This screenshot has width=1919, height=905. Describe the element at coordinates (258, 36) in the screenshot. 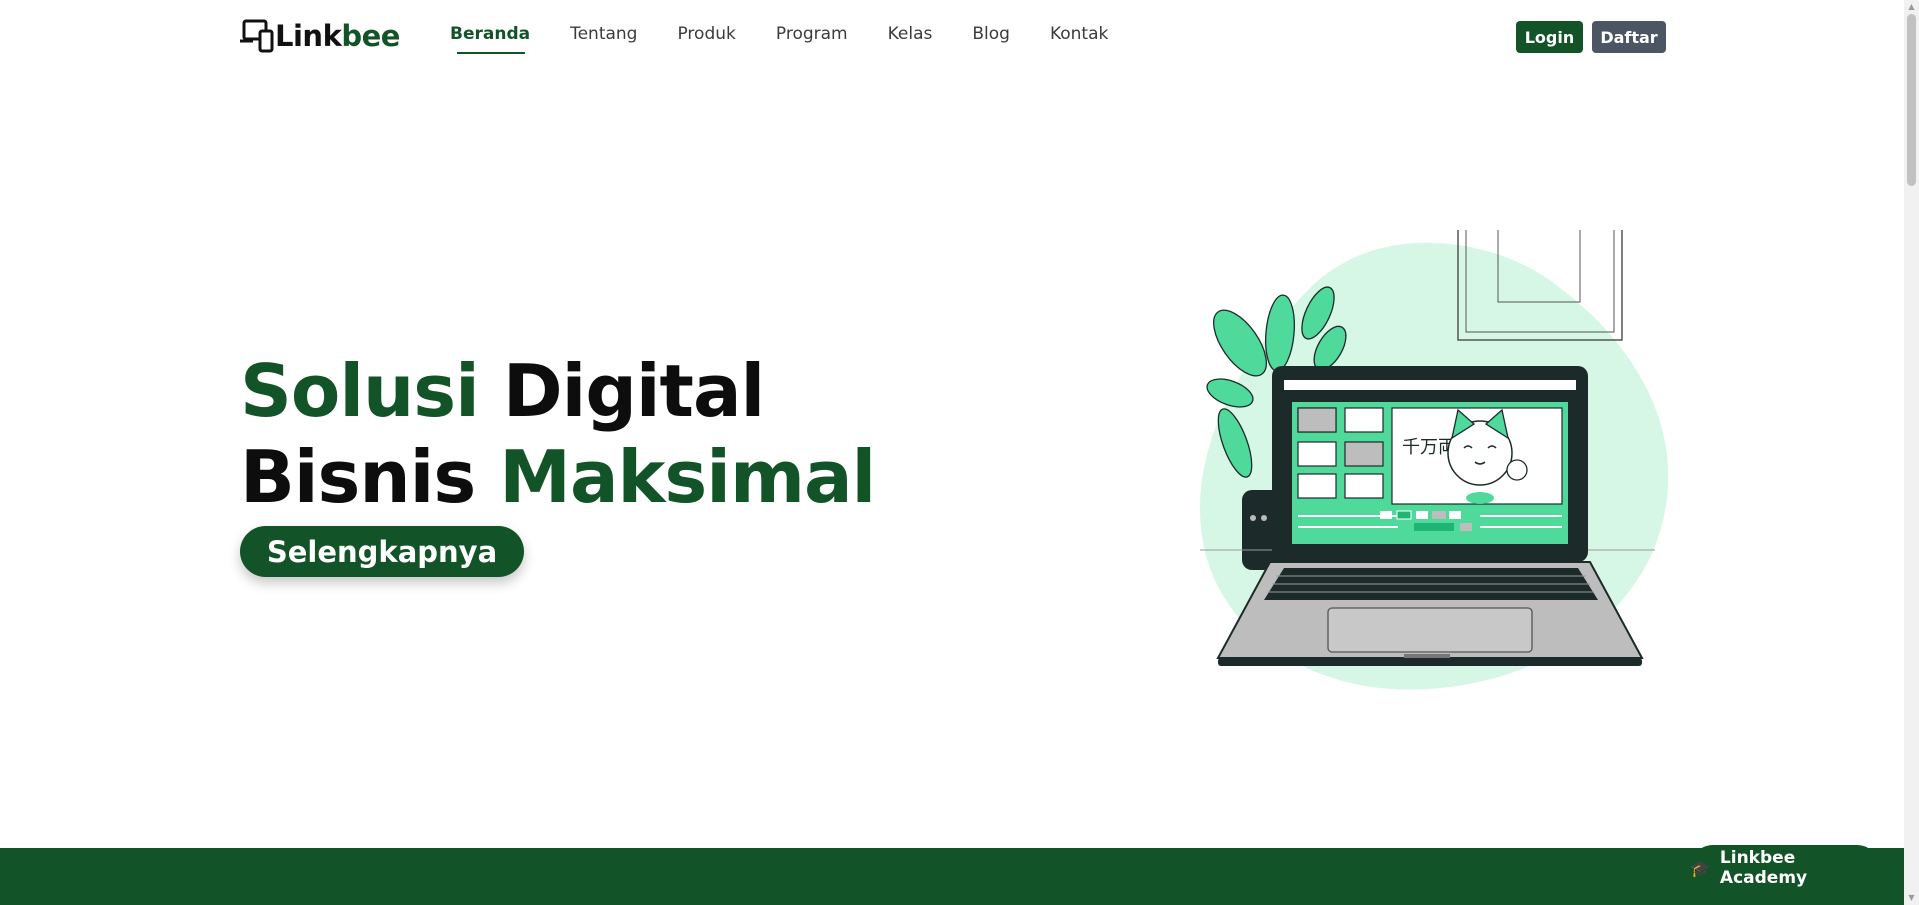

I see `devices-icon` at that location.